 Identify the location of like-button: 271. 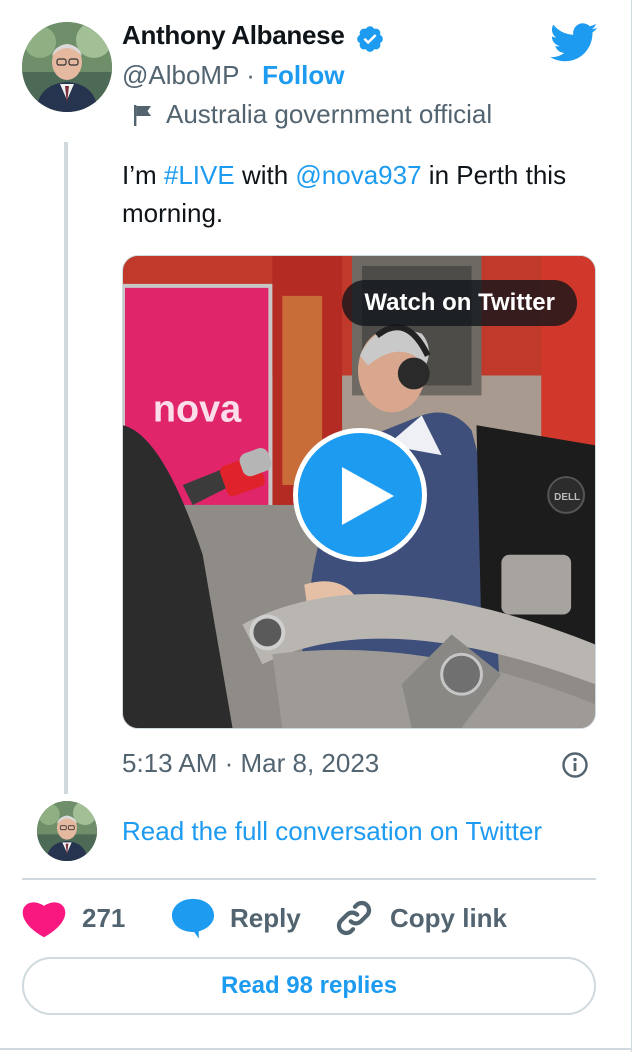
(73, 918).